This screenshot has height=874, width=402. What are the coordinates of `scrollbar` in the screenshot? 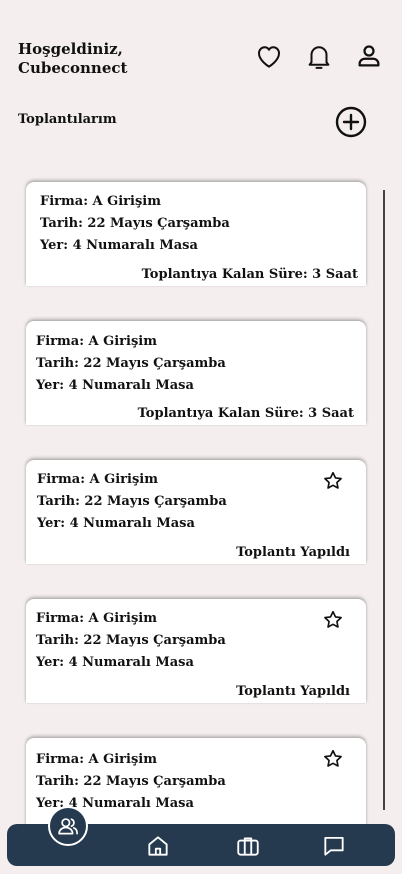 It's located at (384, 500).